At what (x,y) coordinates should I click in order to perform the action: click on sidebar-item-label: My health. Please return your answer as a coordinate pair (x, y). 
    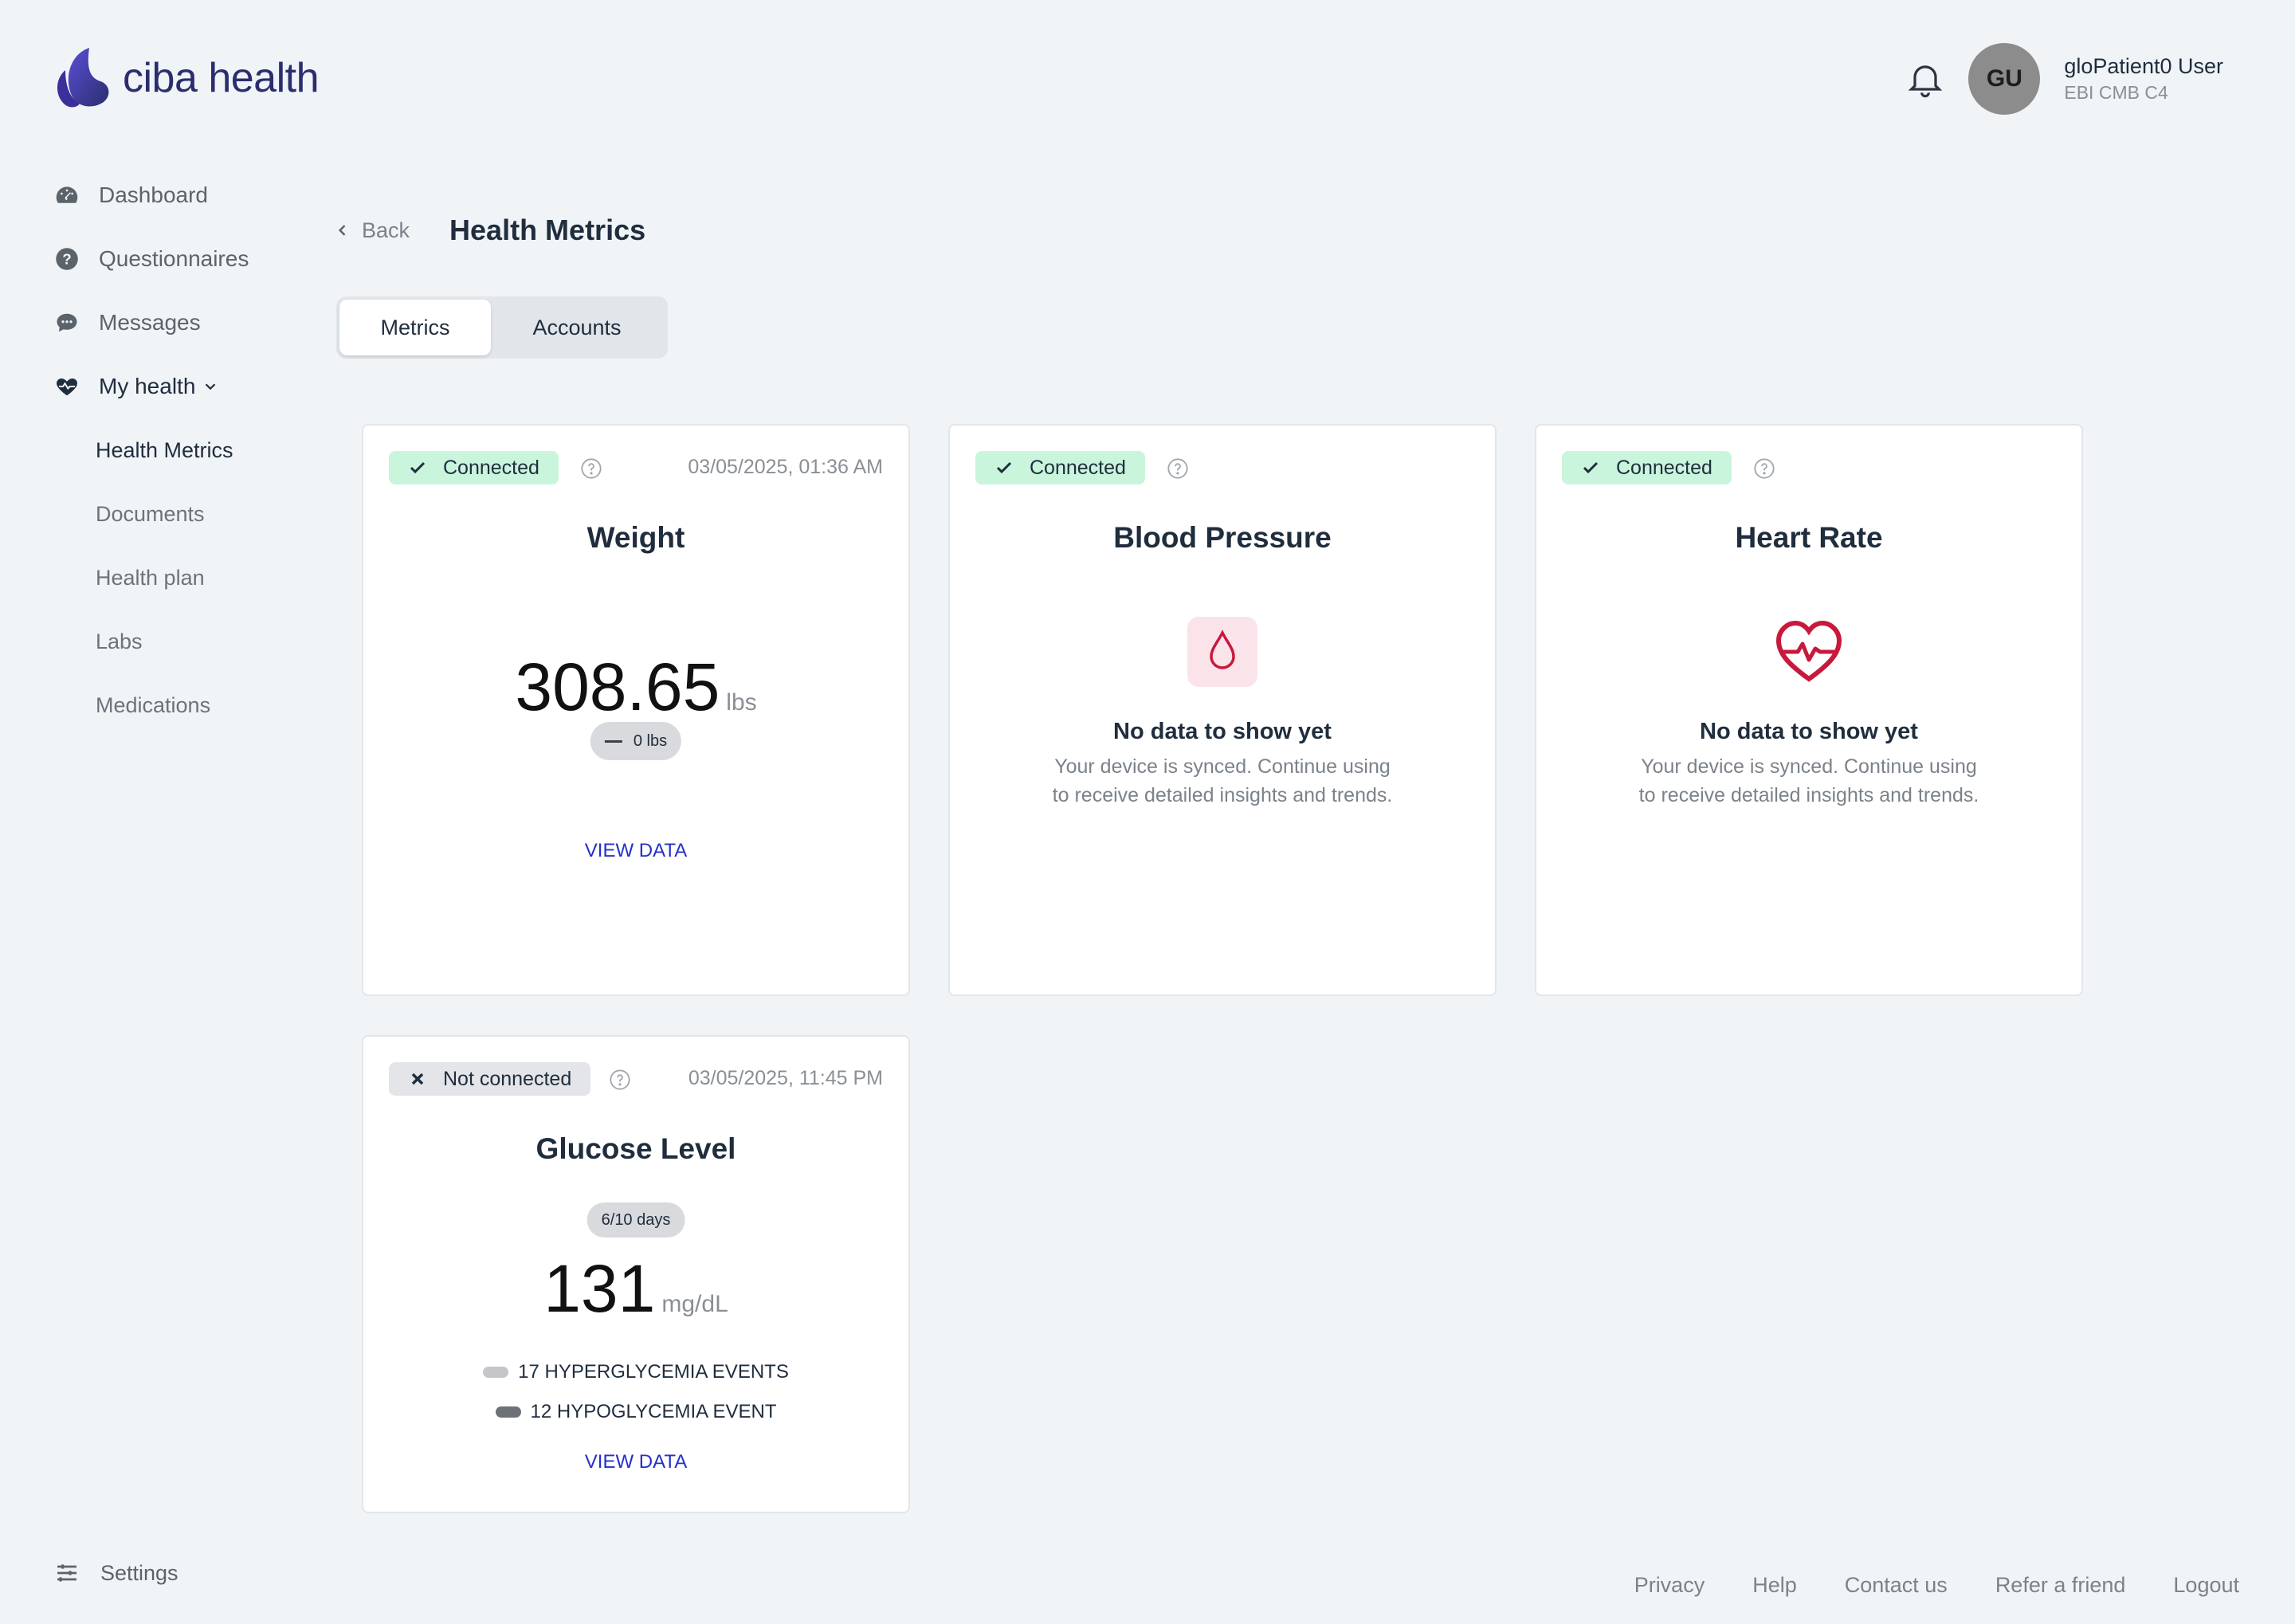
    Looking at the image, I should click on (147, 386).